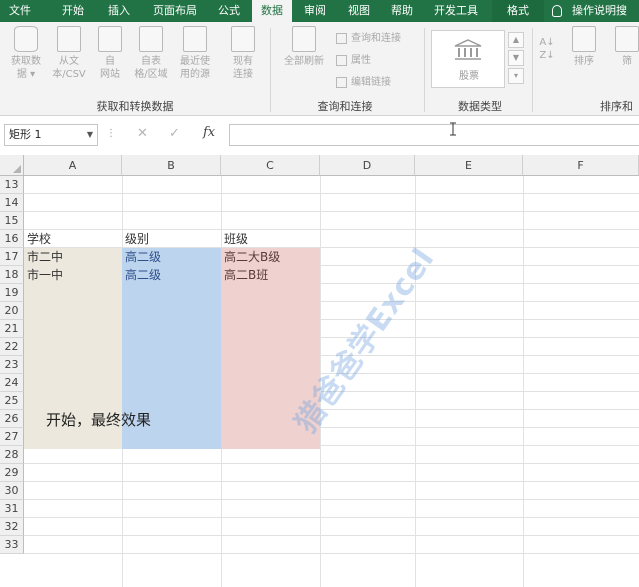 The height and width of the screenshot is (587, 639). Describe the element at coordinates (110, 39) in the screenshot. I see `web-page-icon` at that location.